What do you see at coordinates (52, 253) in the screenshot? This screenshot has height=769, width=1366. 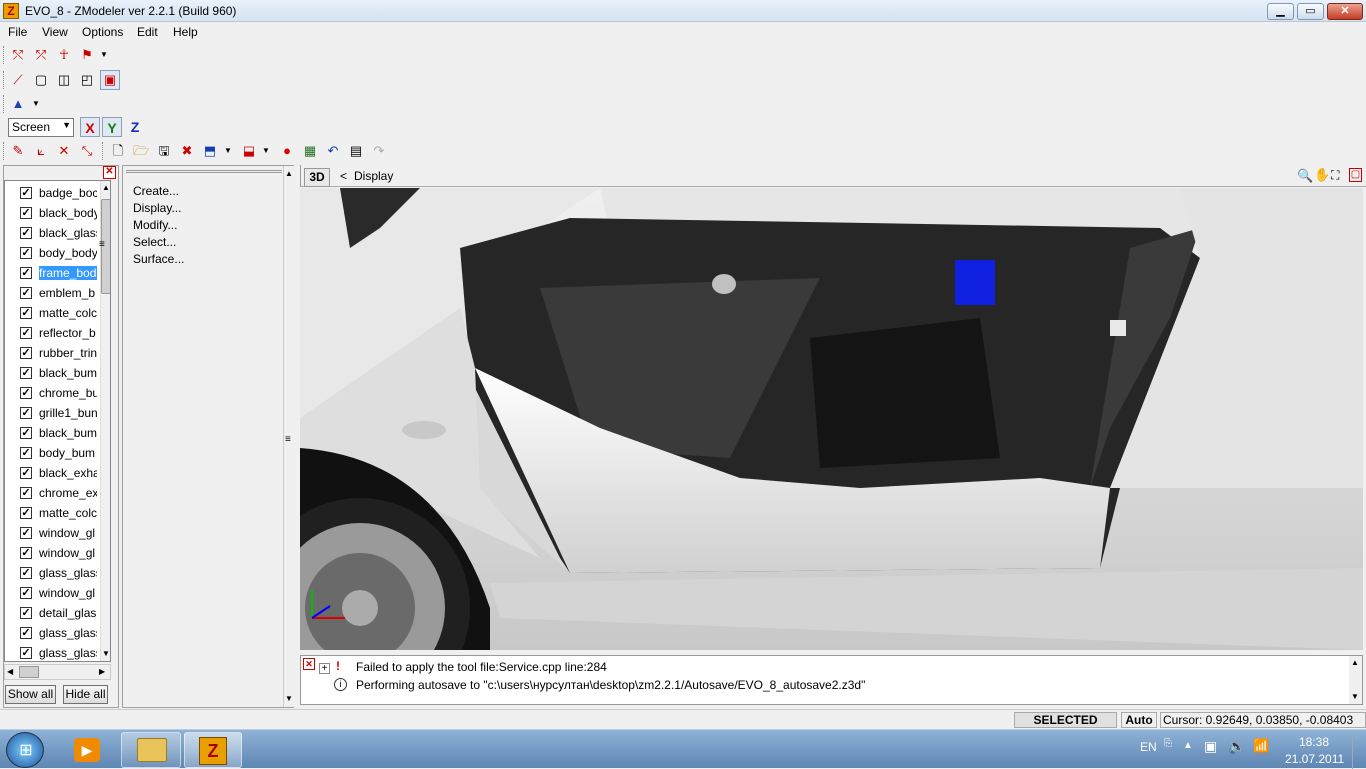 I see `layer-row: ✓ body_body` at bounding box center [52, 253].